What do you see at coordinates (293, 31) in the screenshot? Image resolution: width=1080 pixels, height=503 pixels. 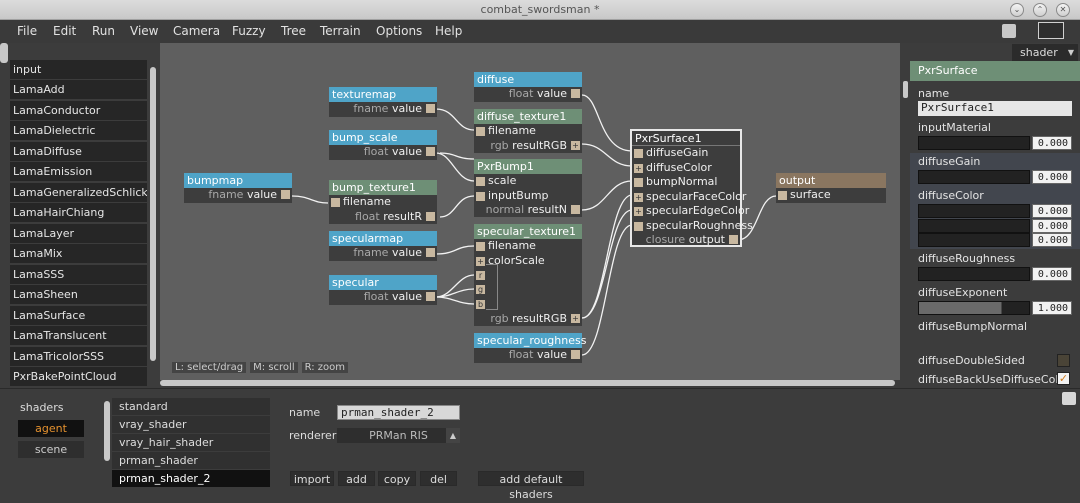 I see `menu-tree: Tree` at bounding box center [293, 31].